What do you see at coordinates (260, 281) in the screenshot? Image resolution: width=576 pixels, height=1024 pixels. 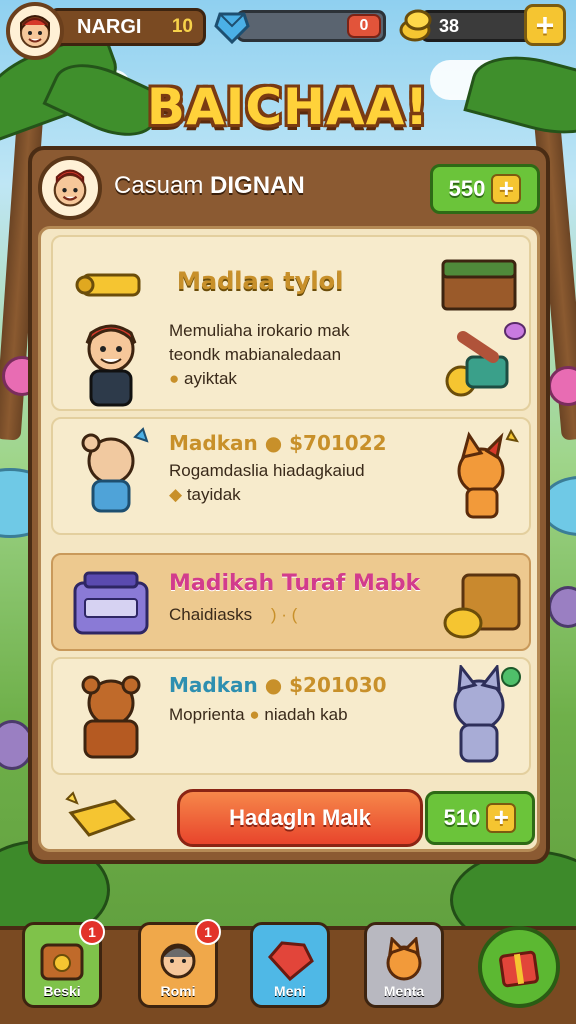 I see `card-title: Madlaa tylol` at bounding box center [260, 281].